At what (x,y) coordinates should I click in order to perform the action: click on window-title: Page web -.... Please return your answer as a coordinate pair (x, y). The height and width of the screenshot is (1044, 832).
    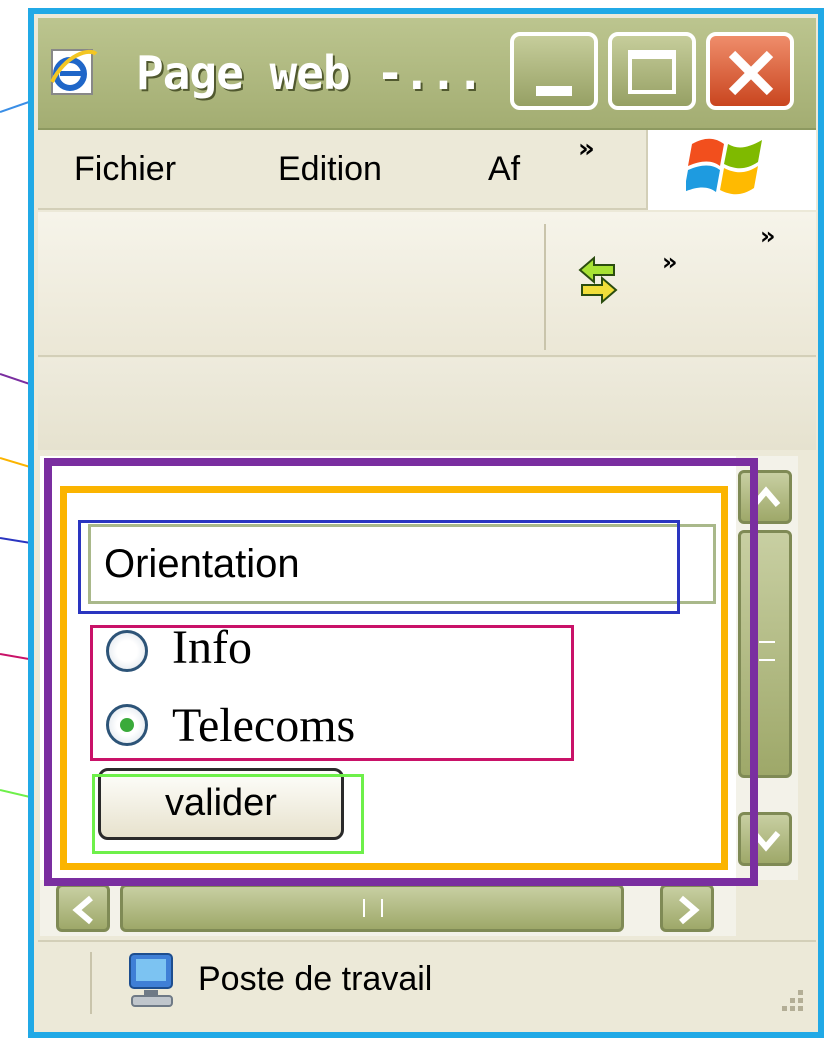
    Looking at the image, I should click on (310, 73).